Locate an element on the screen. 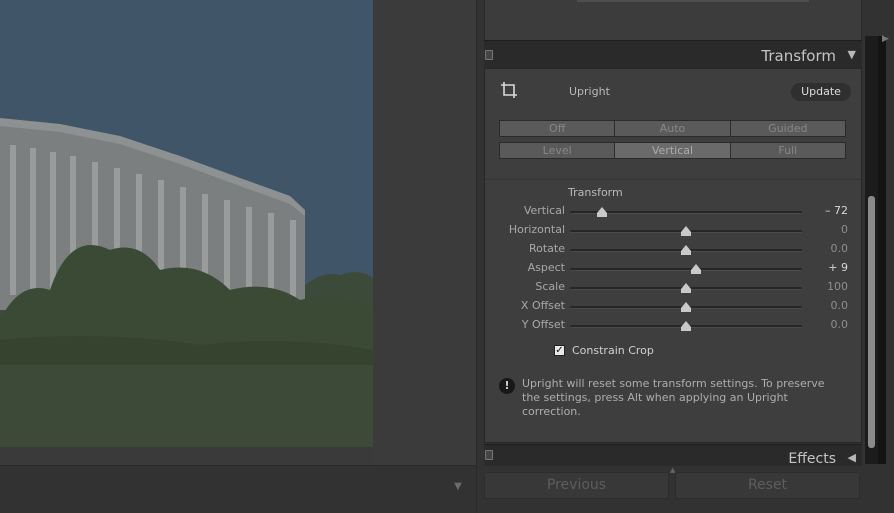  scrollbar-thumb is located at coordinates (871, 322).